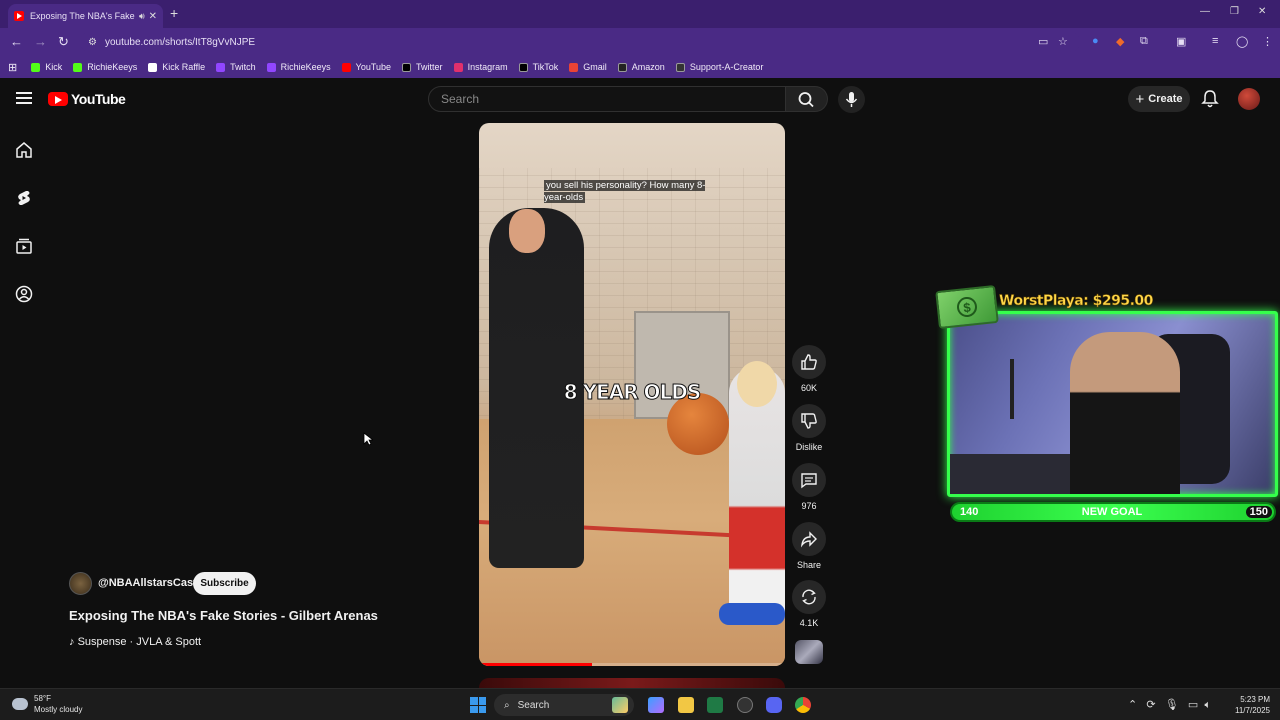 This screenshot has height=720, width=1280. What do you see at coordinates (1234, 11) in the screenshot?
I see `maximize-icon: ❐` at bounding box center [1234, 11].